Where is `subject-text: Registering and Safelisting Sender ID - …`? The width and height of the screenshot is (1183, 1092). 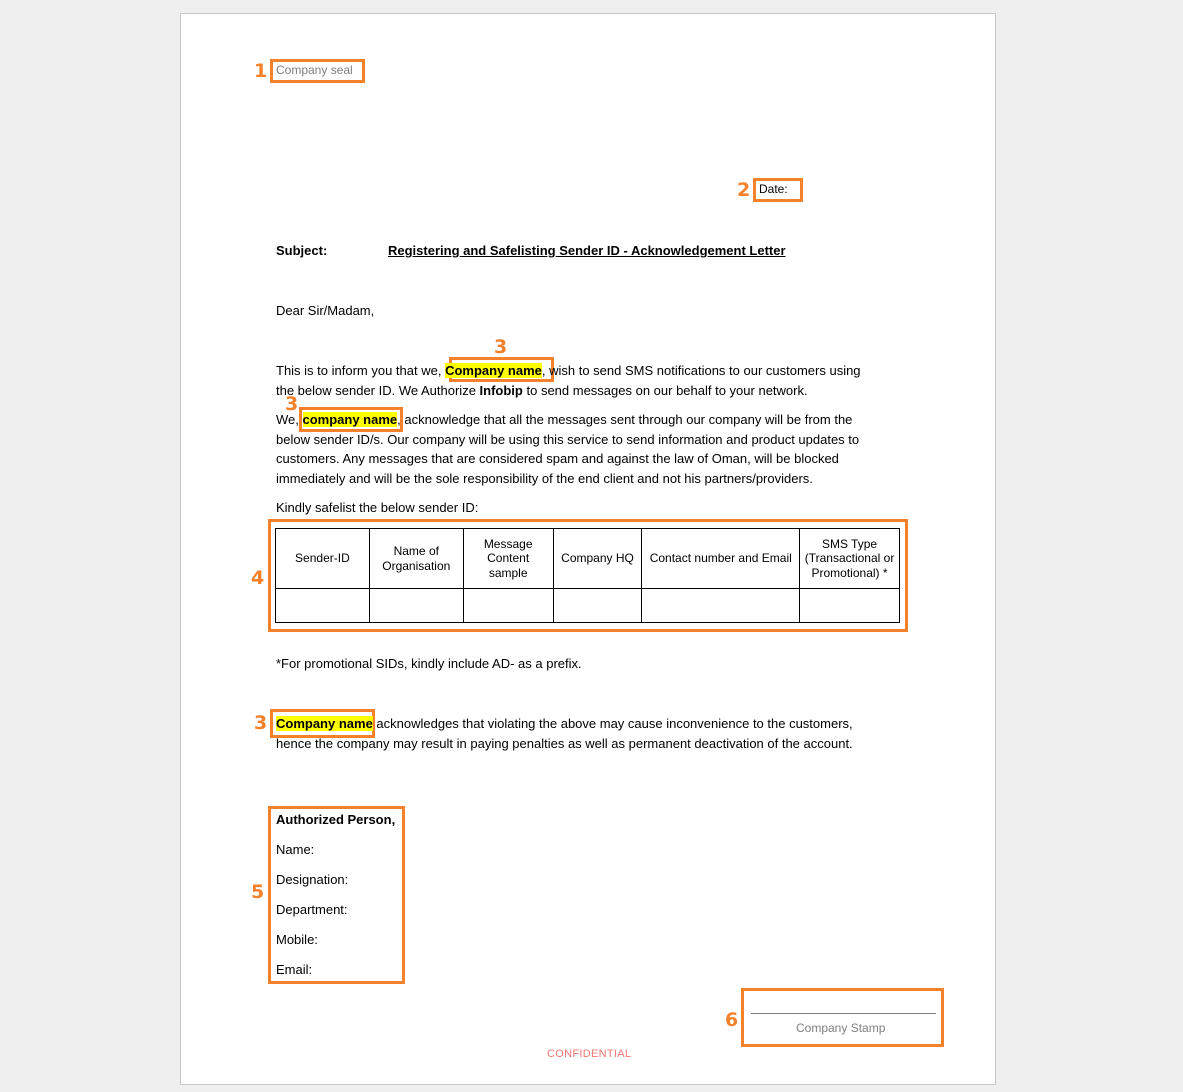 subject-text: Registering and Safelisting Sender ID - … is located at coordinates (587, 250).